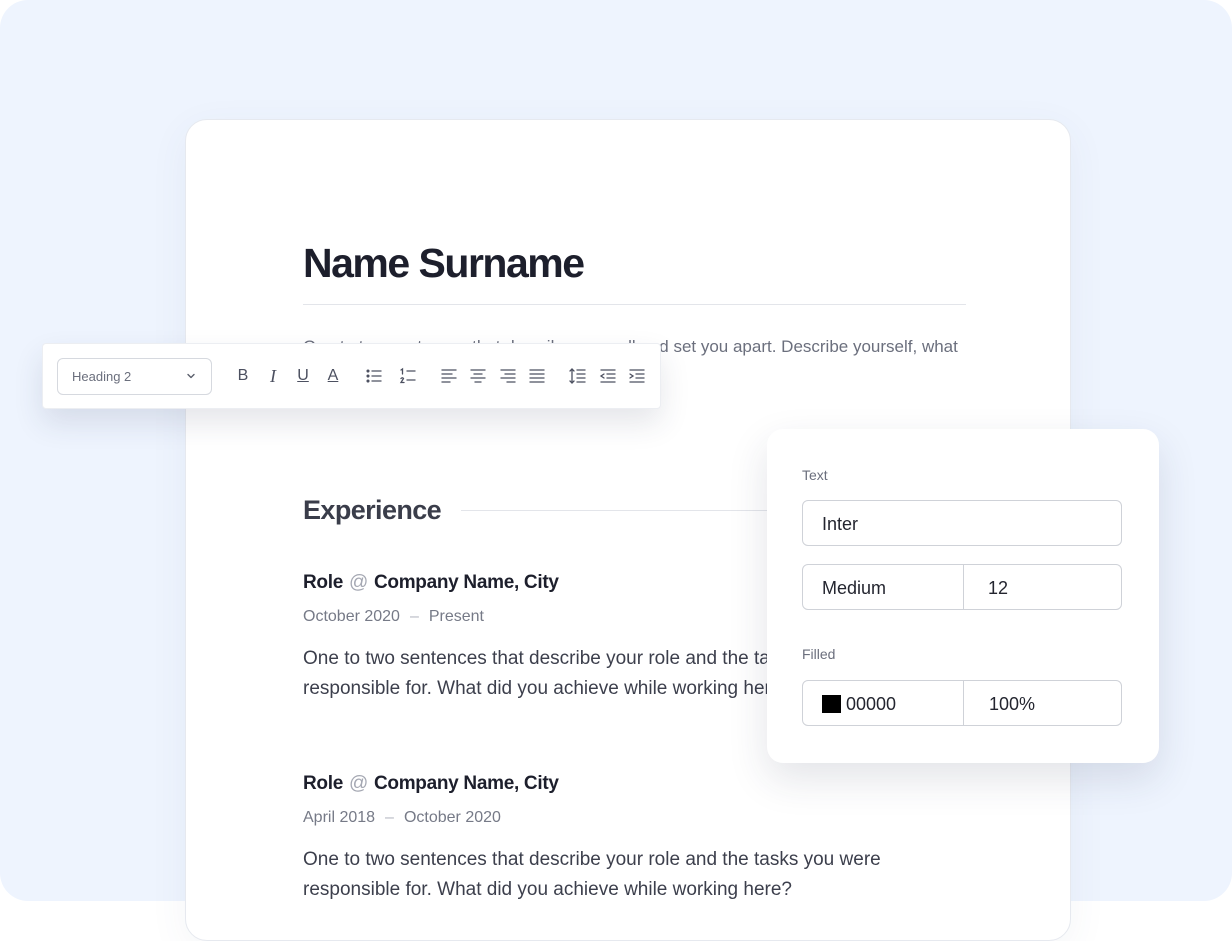  What do you see at coordinates (634, 818) in the screenshot?
I see `job-dates: April 2018– October 2020` at bounding box center [634, 818].